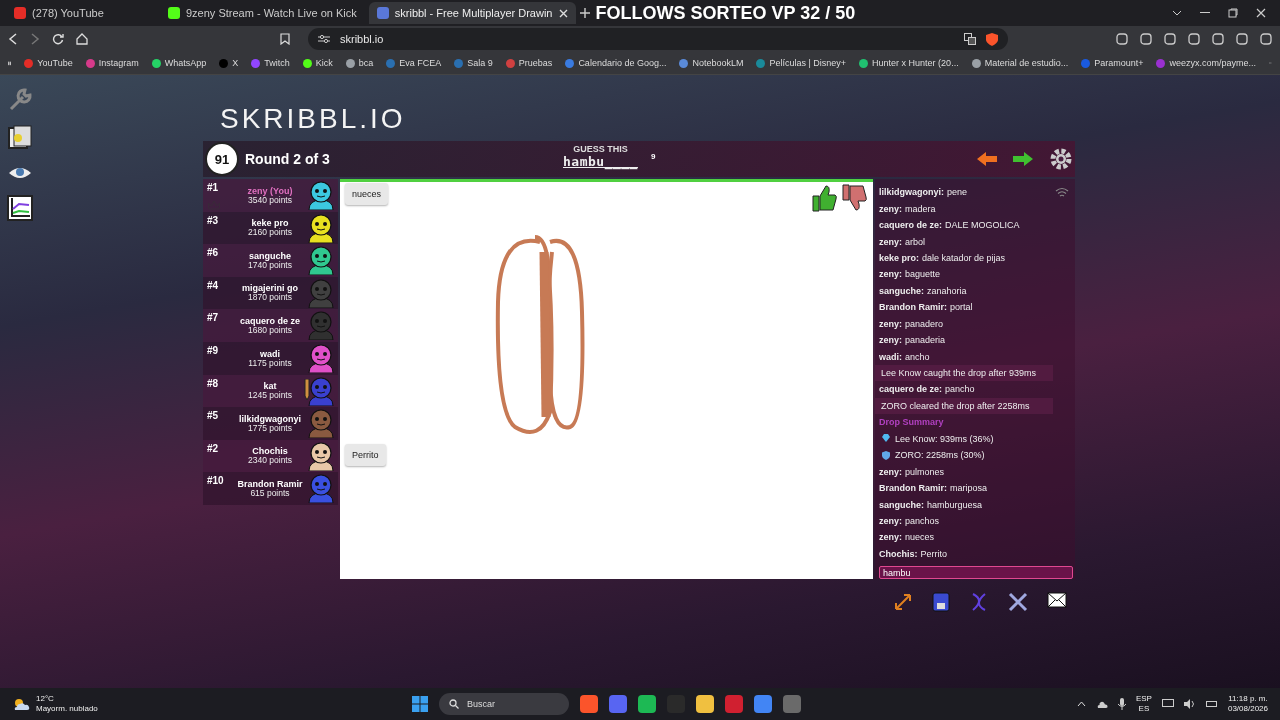 This screenshot has width=1280, height=720. I want to click on player-rank: #2, so click(213, 448).